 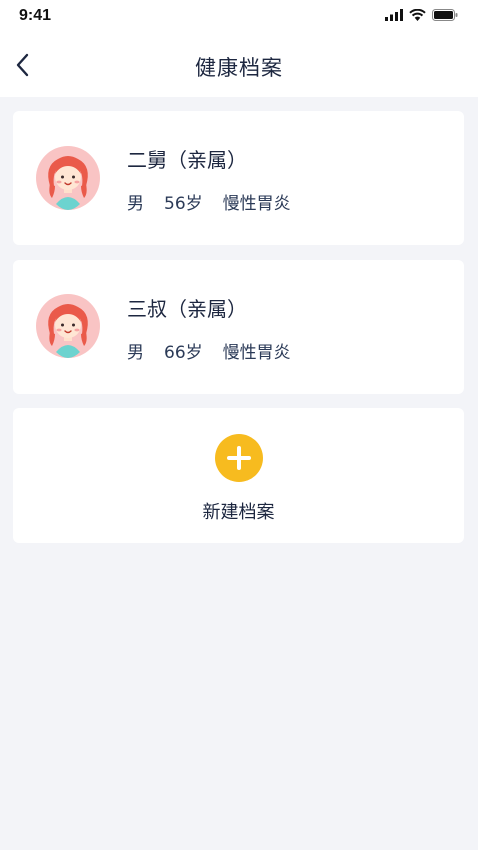 What do you see at coordinates (445, 15) in the screenshot?
I see `battery-icon` at bounding box center [445, 15].